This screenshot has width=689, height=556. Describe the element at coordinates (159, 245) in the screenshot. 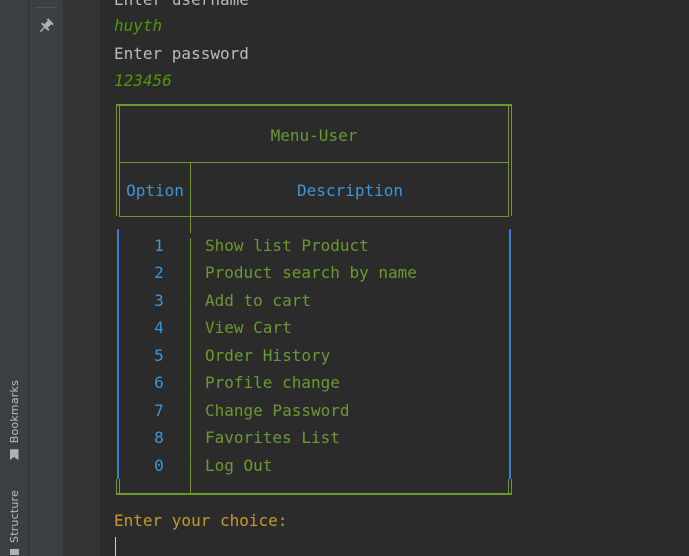

I see `option-number: 1` at that location.